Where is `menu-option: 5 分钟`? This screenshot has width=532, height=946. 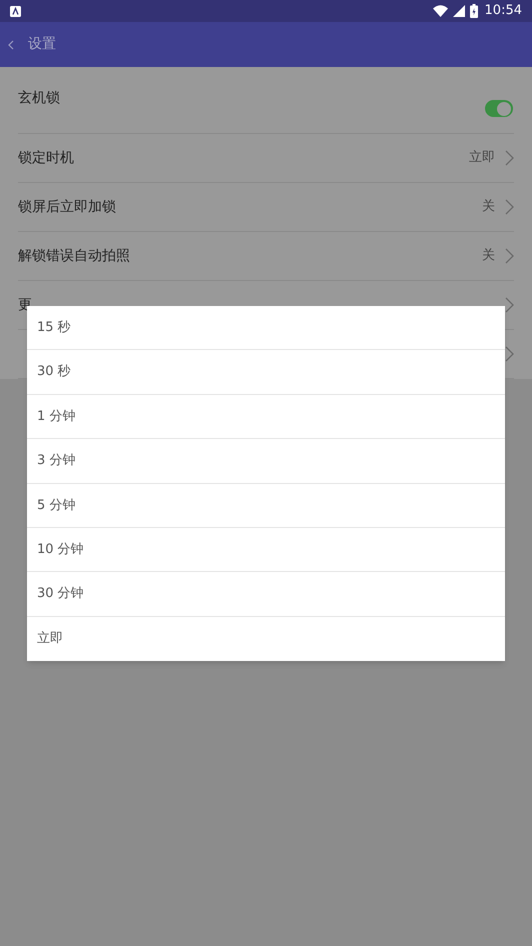 menu-option: 5 分钟 is located at coordinates (266, 506).